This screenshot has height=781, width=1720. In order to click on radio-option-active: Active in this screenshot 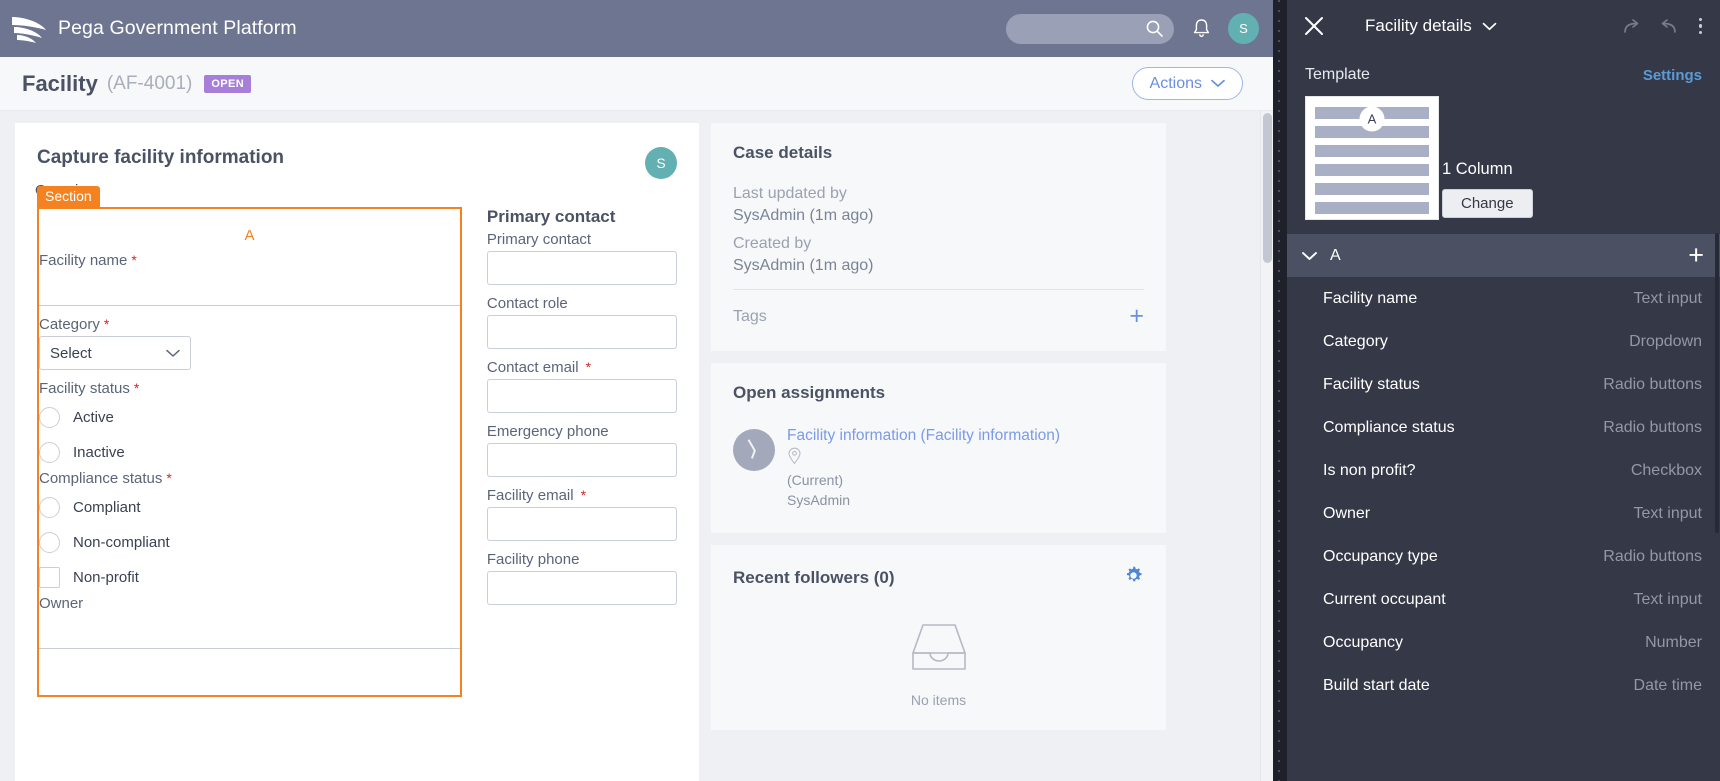, I will do `click(249, 417)`.